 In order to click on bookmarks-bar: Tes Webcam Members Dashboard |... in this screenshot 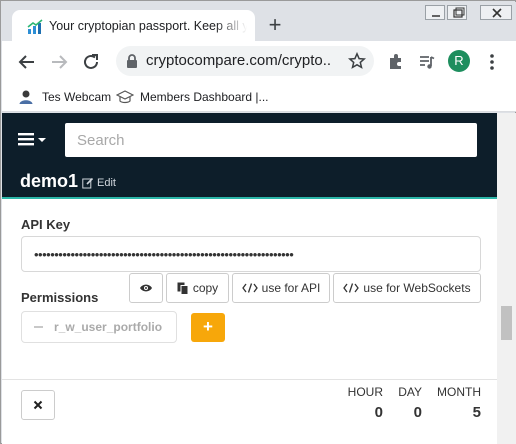, I will do `click(259, 97)`.